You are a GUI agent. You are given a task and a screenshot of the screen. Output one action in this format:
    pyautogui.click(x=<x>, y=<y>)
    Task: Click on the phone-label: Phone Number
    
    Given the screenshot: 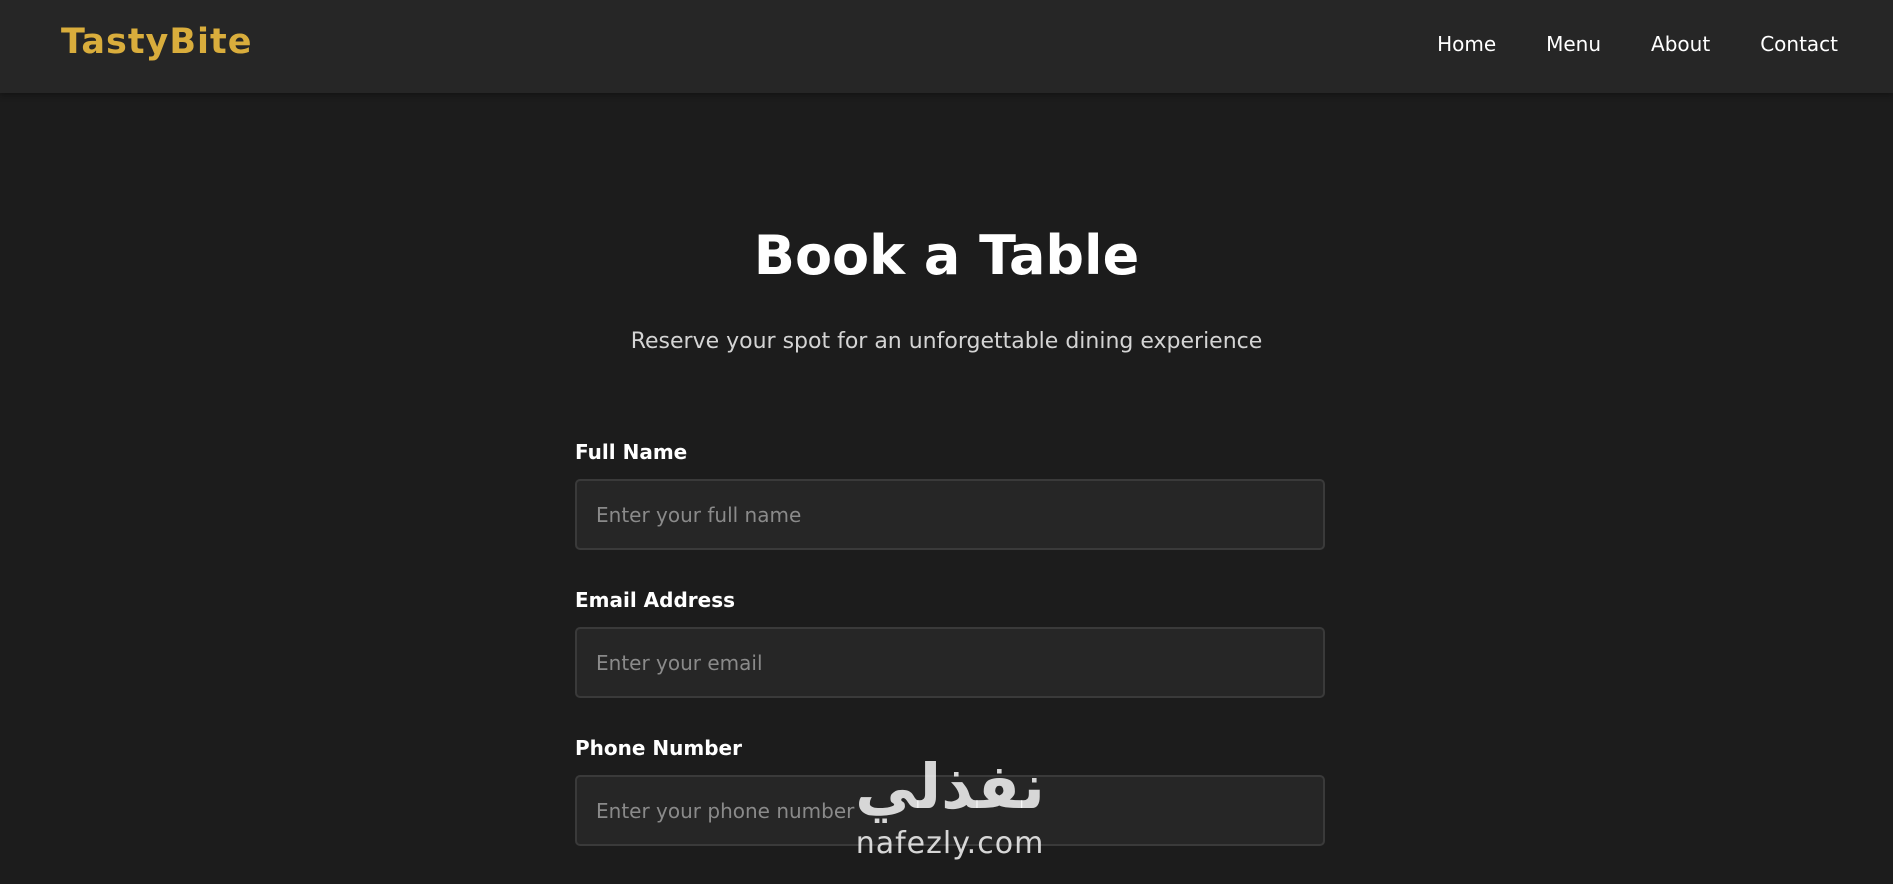 What is the action you would take?
    pyautogui.click(x=658, y=748)
    